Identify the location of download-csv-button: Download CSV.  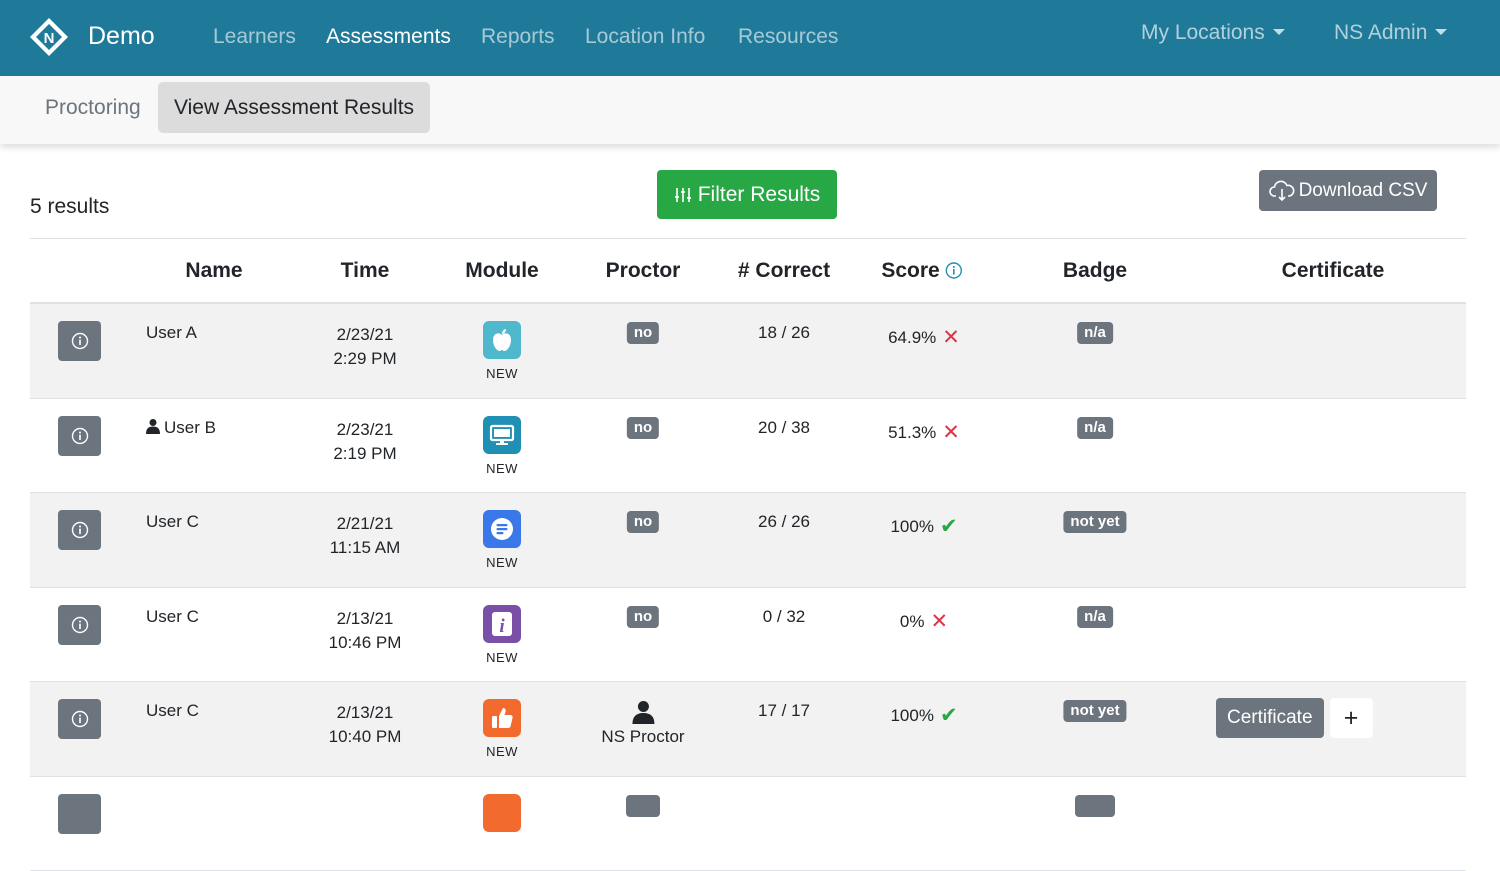
(1348, 190).